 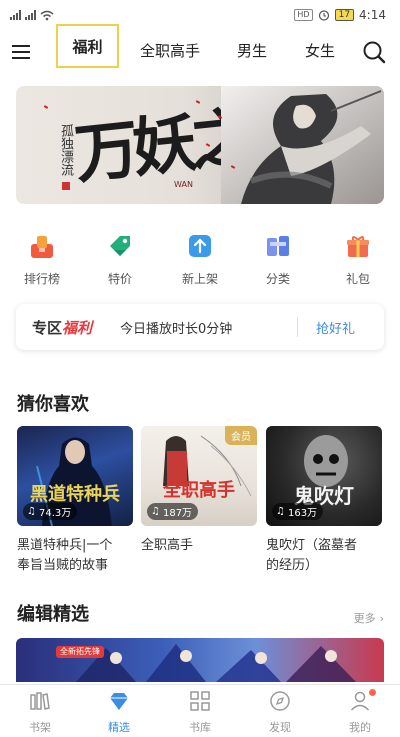 I want to click on grab-gift-button: 抢好礼, so click(x=335, y=327).